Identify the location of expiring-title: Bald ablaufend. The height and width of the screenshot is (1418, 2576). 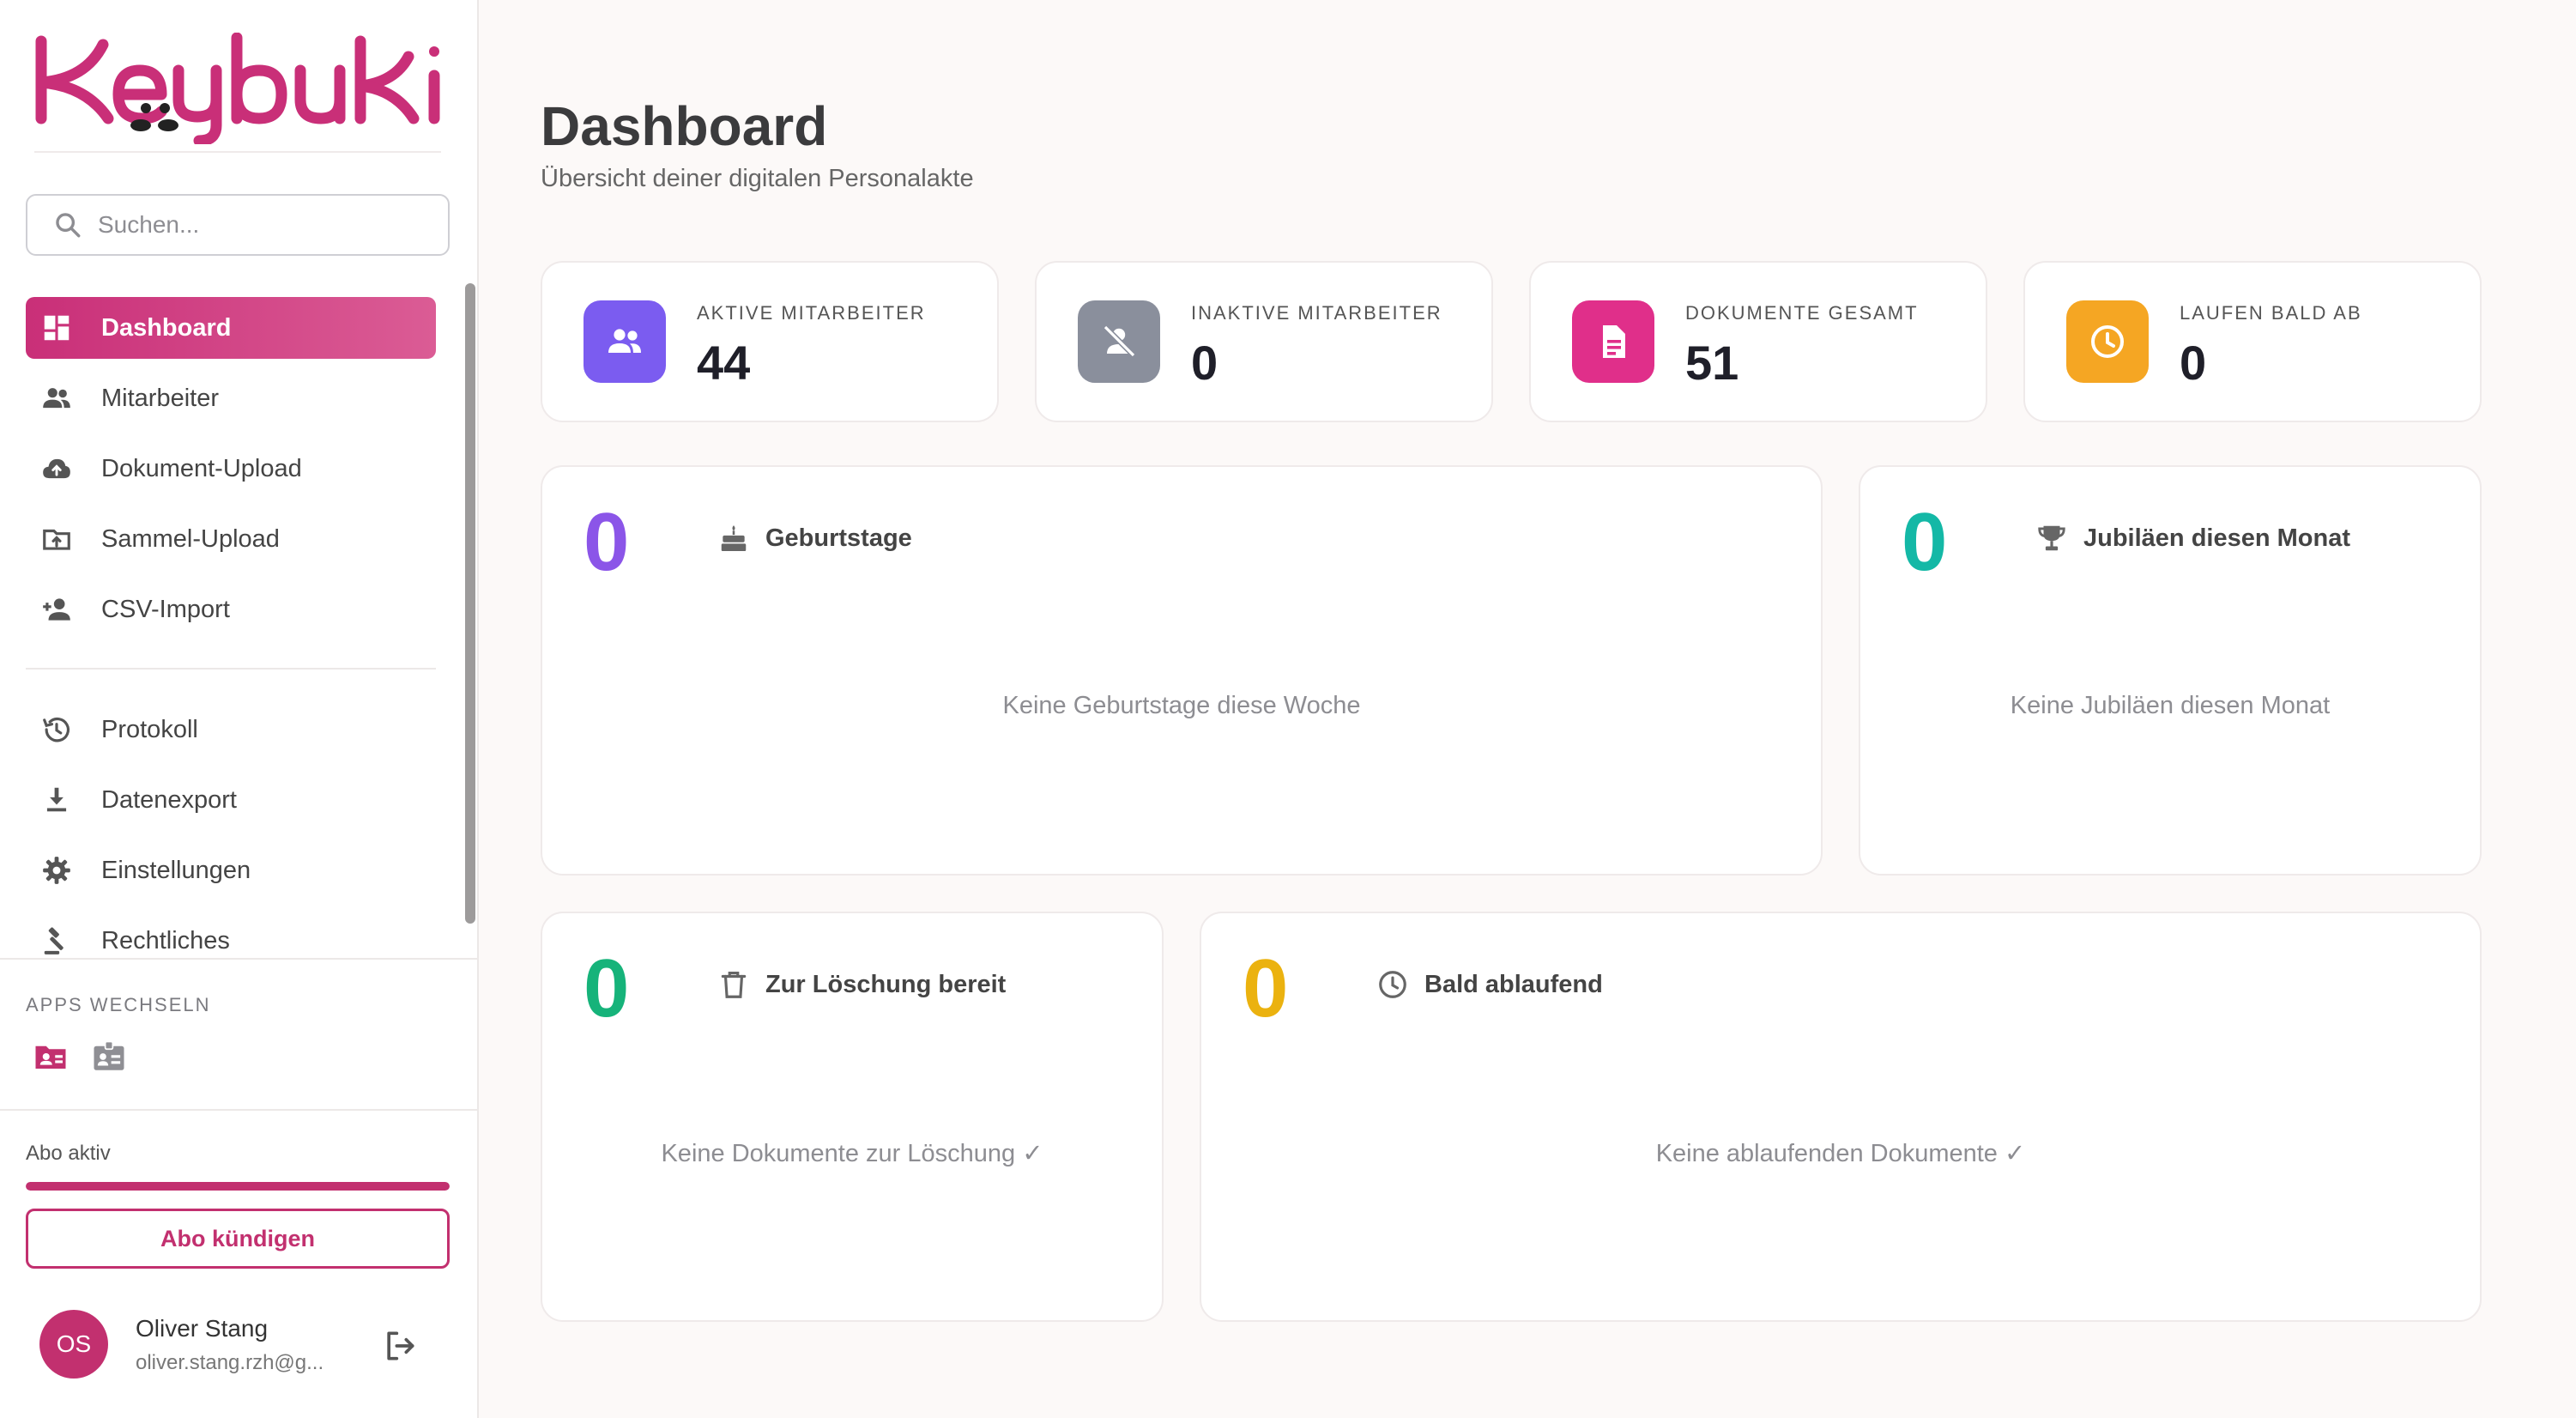
(1513, 984).